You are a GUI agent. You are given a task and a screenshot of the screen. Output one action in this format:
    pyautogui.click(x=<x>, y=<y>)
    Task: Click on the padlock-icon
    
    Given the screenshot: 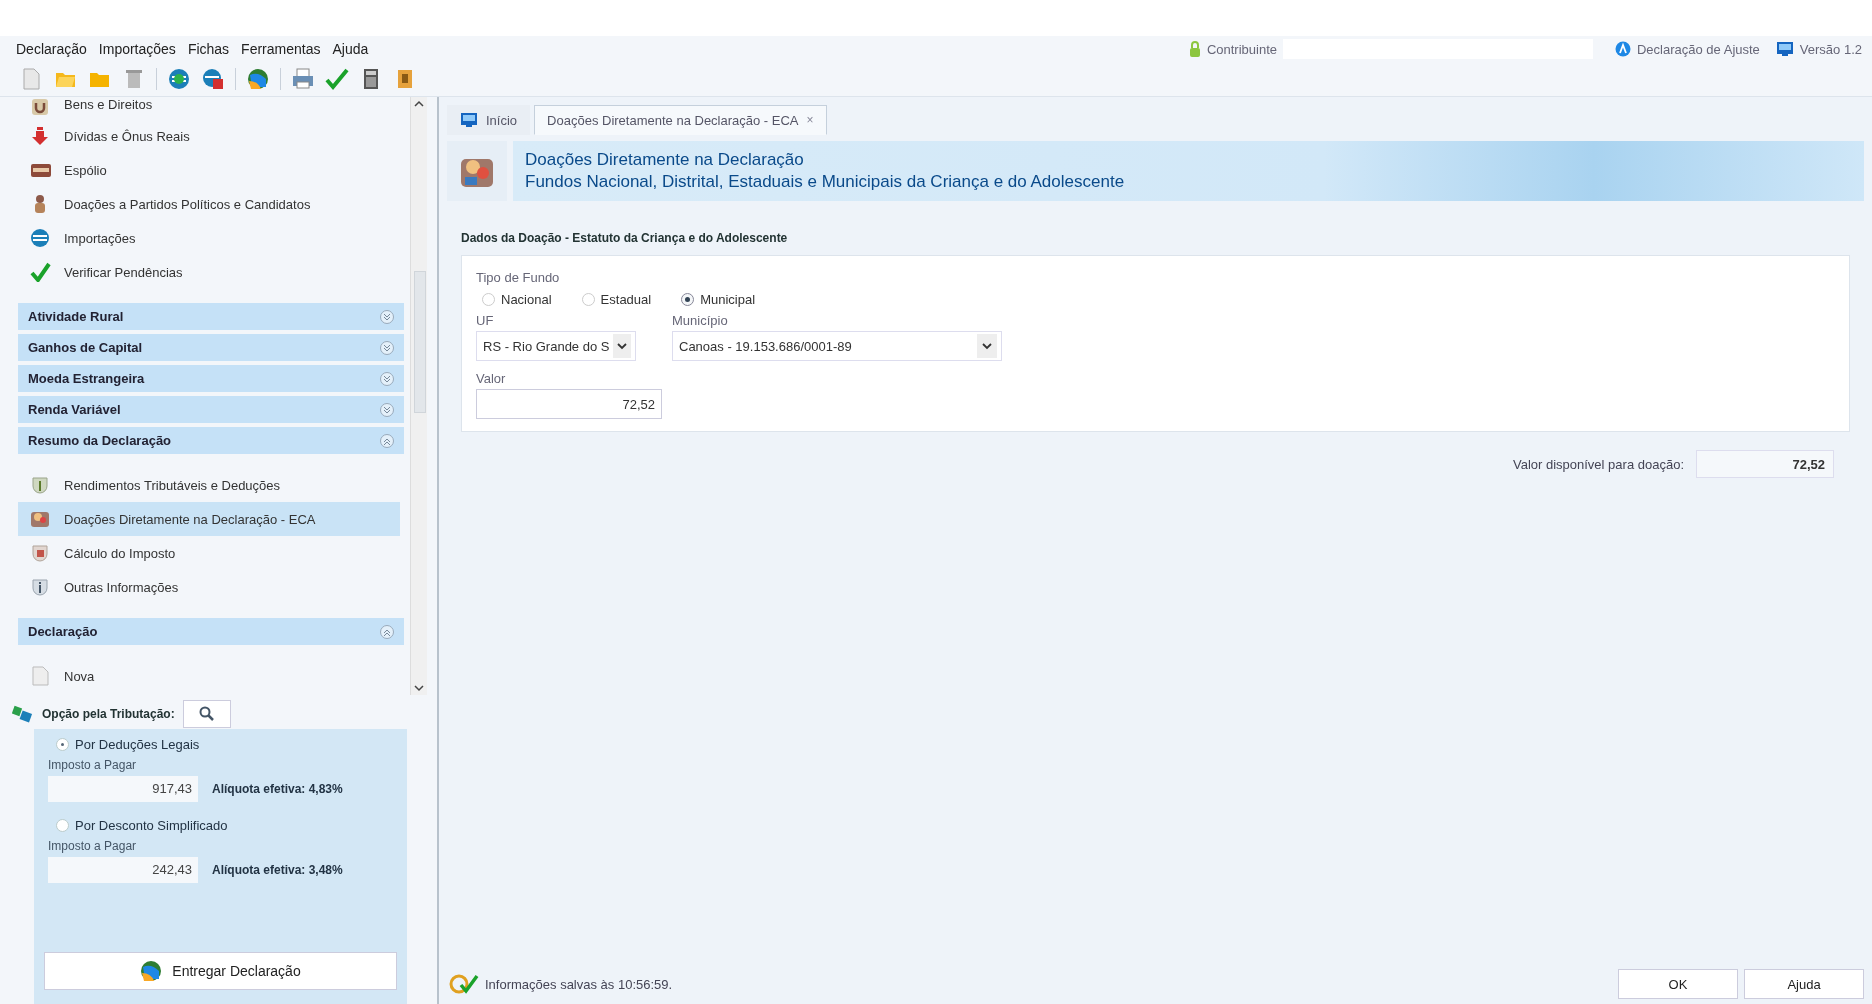 What is the action you would take?
    pyautogui.click(x=1194, y=49)
    